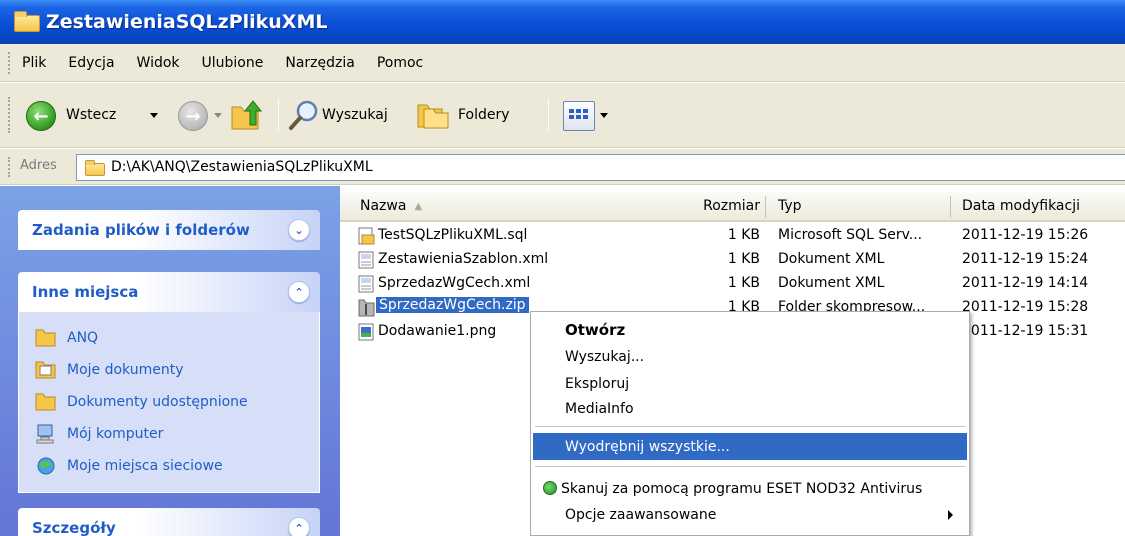  What do you see at coordinates (9, 63) in the screenshot?
I see `menu-grip` at bounding box center [9, 63].